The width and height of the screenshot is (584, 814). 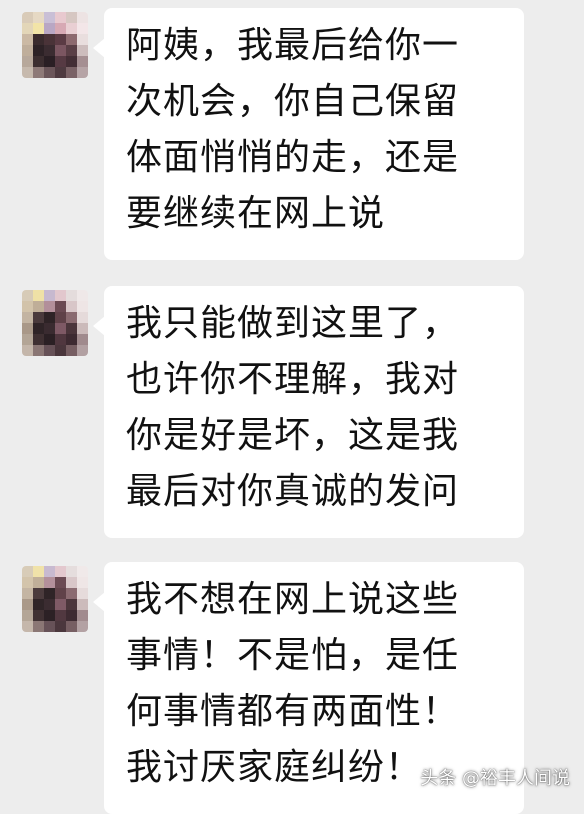 I want to click on message-line: 事情！不是怕，是任, so click(x=293, y=655).